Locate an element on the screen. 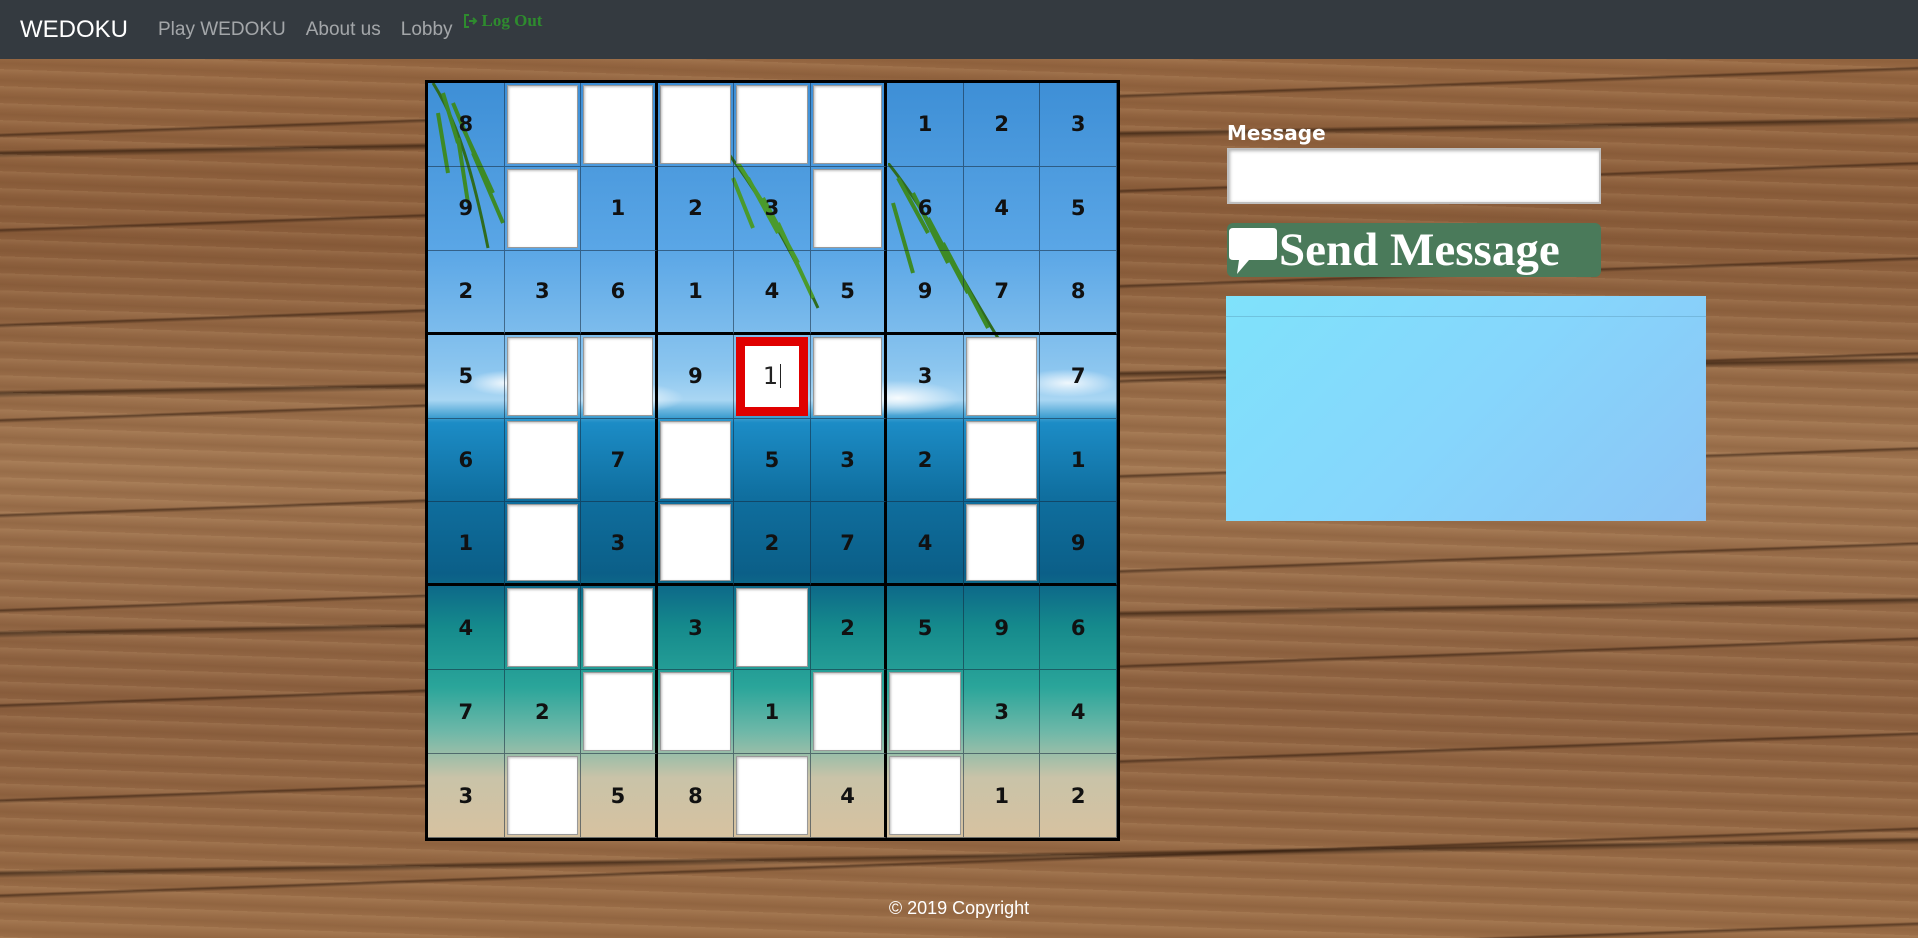 The width and height of the screenshot is (1918, 938). brand-link: WEDOKU is located at coordinates (74, 30).